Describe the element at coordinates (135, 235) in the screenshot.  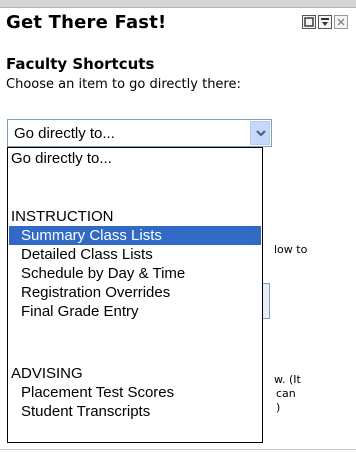
I see `dropdown-option-highlighted: Summary Class Lists` at that location.